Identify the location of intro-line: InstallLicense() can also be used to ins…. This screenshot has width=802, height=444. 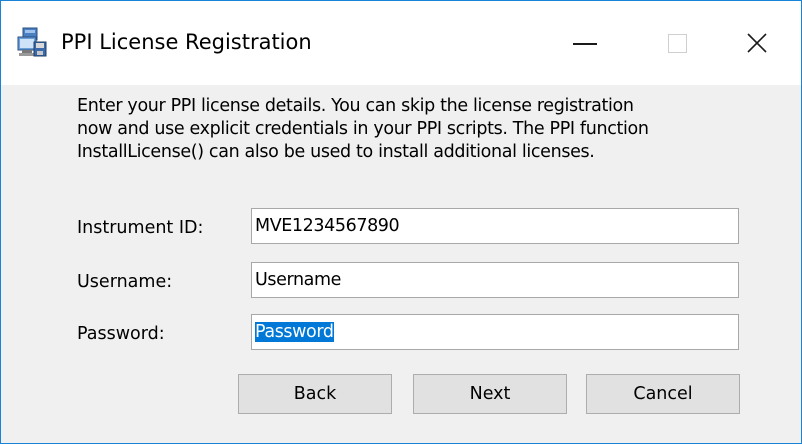
(336, 152).